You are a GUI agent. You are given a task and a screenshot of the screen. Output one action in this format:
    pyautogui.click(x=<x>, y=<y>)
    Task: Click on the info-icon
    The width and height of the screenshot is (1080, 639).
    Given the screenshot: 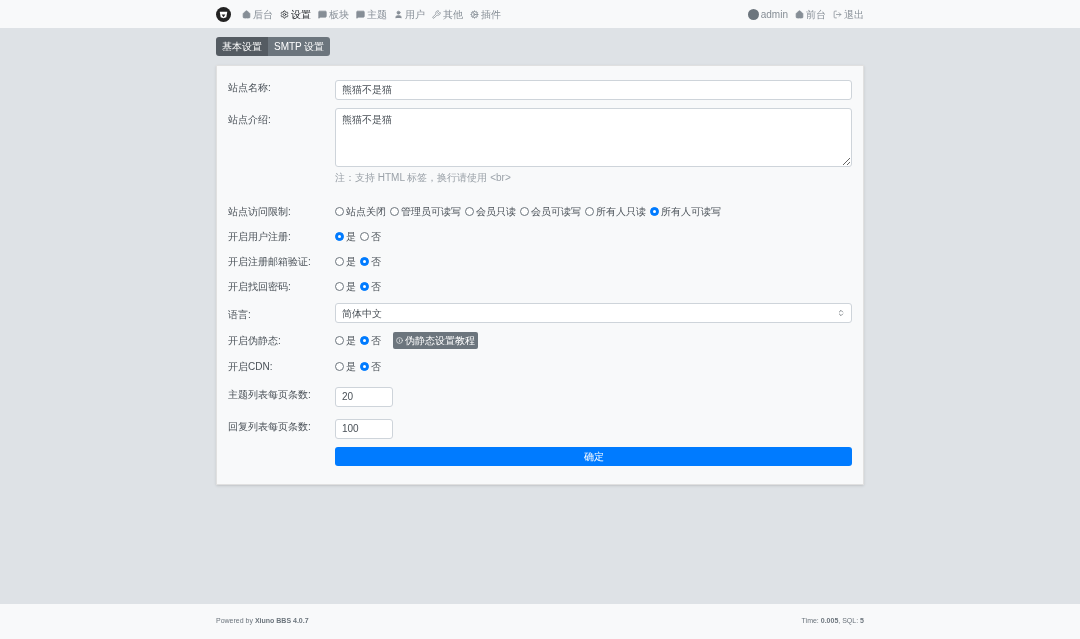 What is the action you would take?
    pyautogui.click(x=399, y=340)
    